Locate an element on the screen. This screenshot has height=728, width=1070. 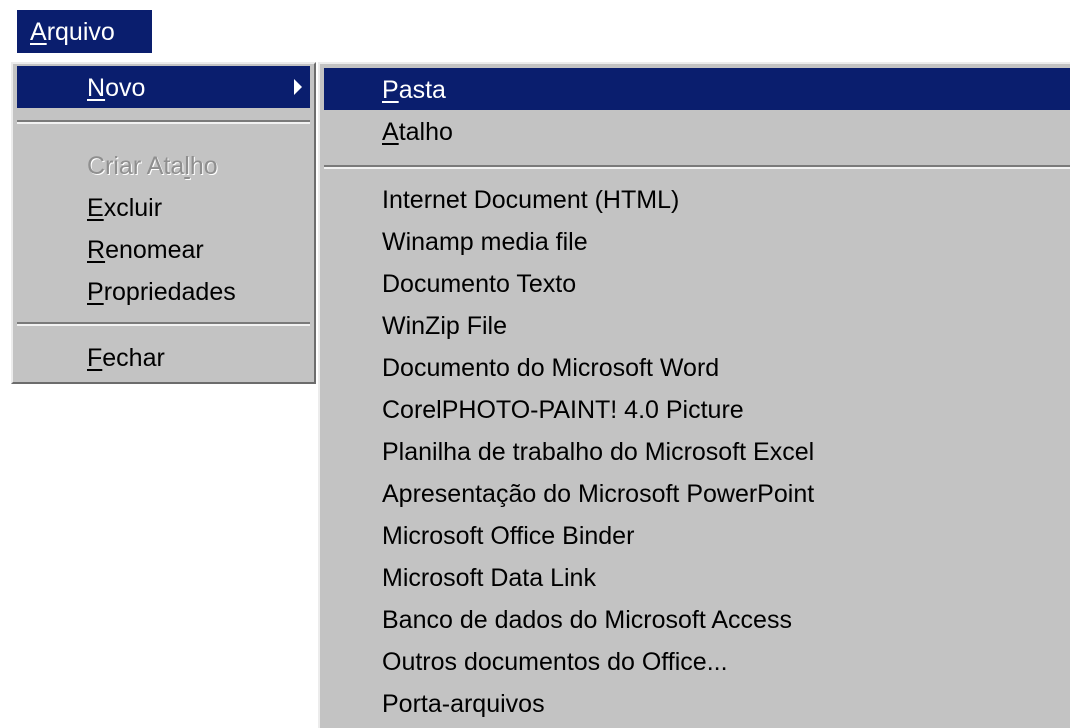
menu-item-novo-label: Novo is located at coordinates (116, 88).